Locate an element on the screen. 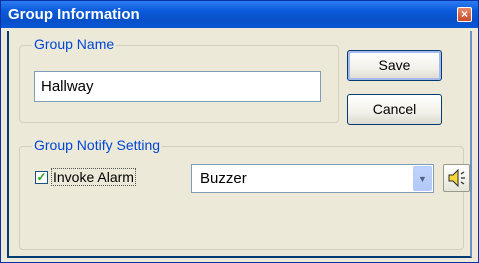 This screenshot has width=479, height=263. checkmark-icon: ✓ is located at coordinates (41, 177).